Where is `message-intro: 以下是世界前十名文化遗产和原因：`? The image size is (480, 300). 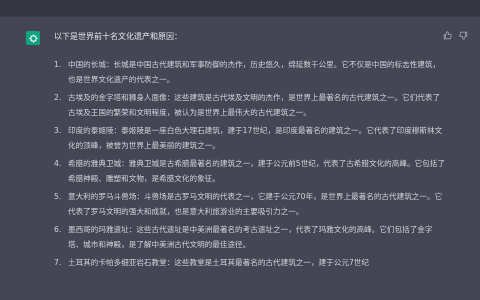 message-intro: 以下是世界前十名文化遗产和原因： is located at coordinates (118, 36).